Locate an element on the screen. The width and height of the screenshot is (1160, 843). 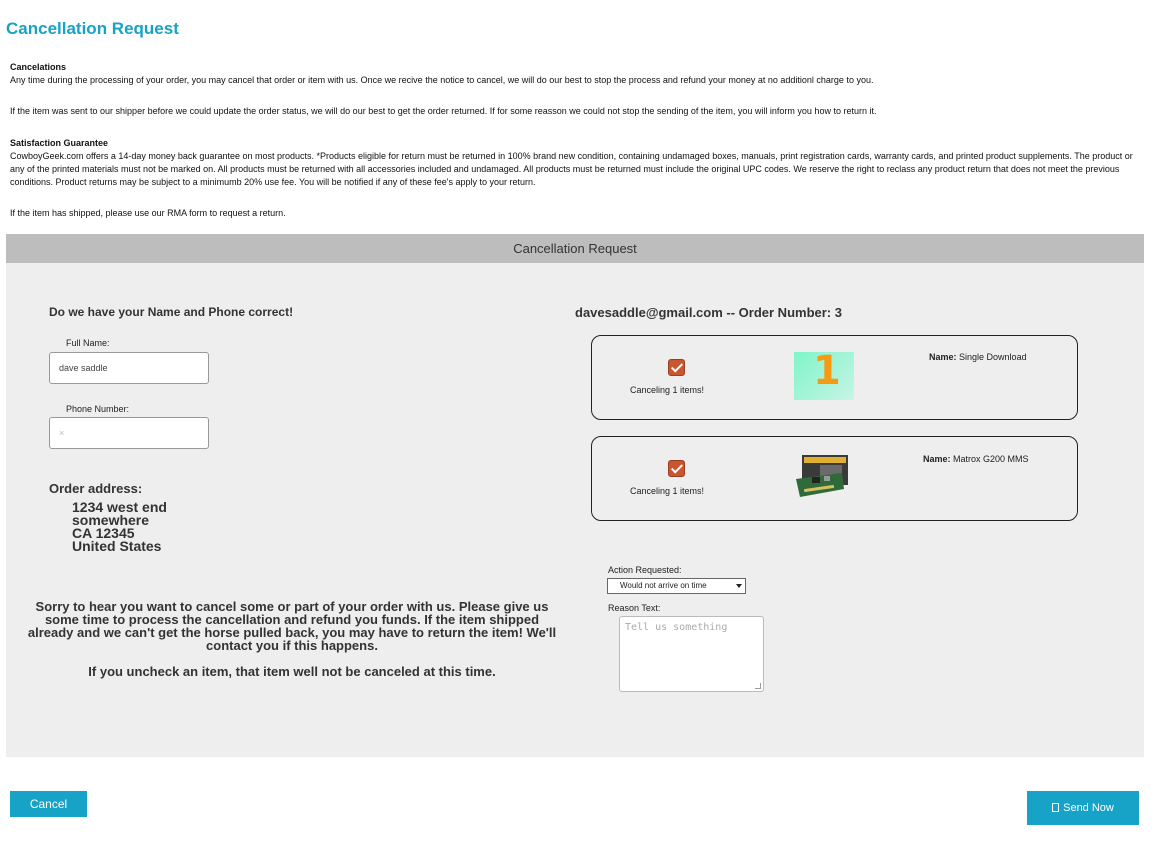
action-select: Would not arrive on time is located at coordinates (676, 586).